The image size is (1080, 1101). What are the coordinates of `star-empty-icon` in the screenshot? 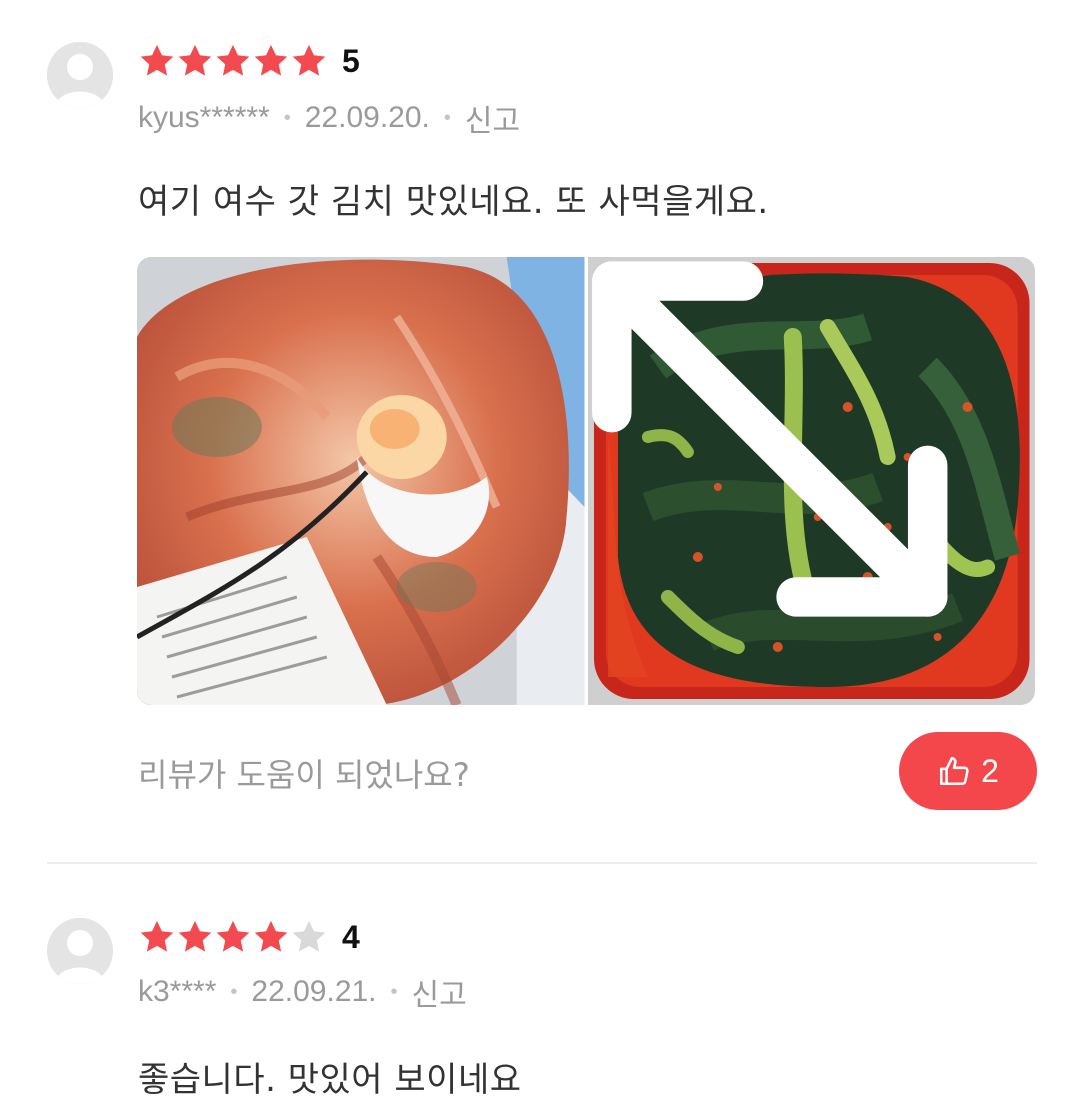 It's located at (309, 936).